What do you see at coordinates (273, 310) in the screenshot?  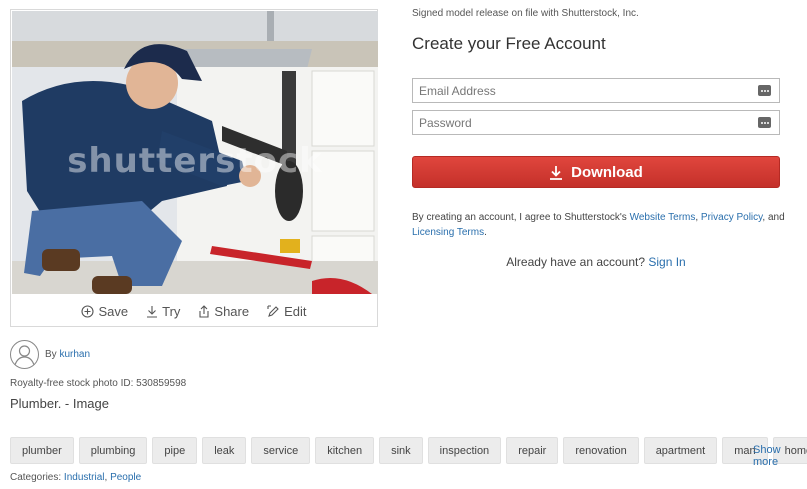 I see `edit-icon` at bounding box center [273, 310].